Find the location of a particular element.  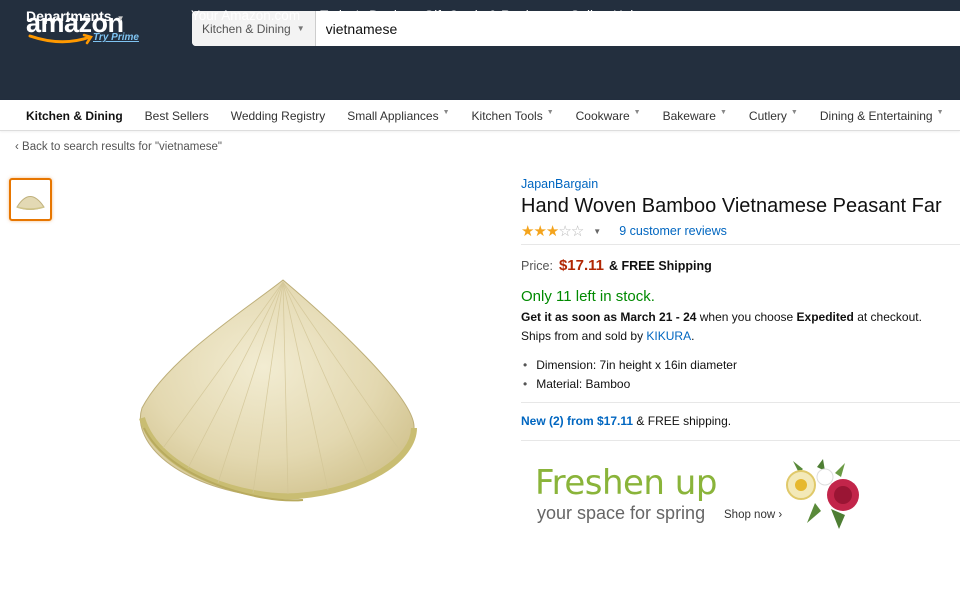

delivery-prefix: Get it as soon as is located at coordinates (569, 317).